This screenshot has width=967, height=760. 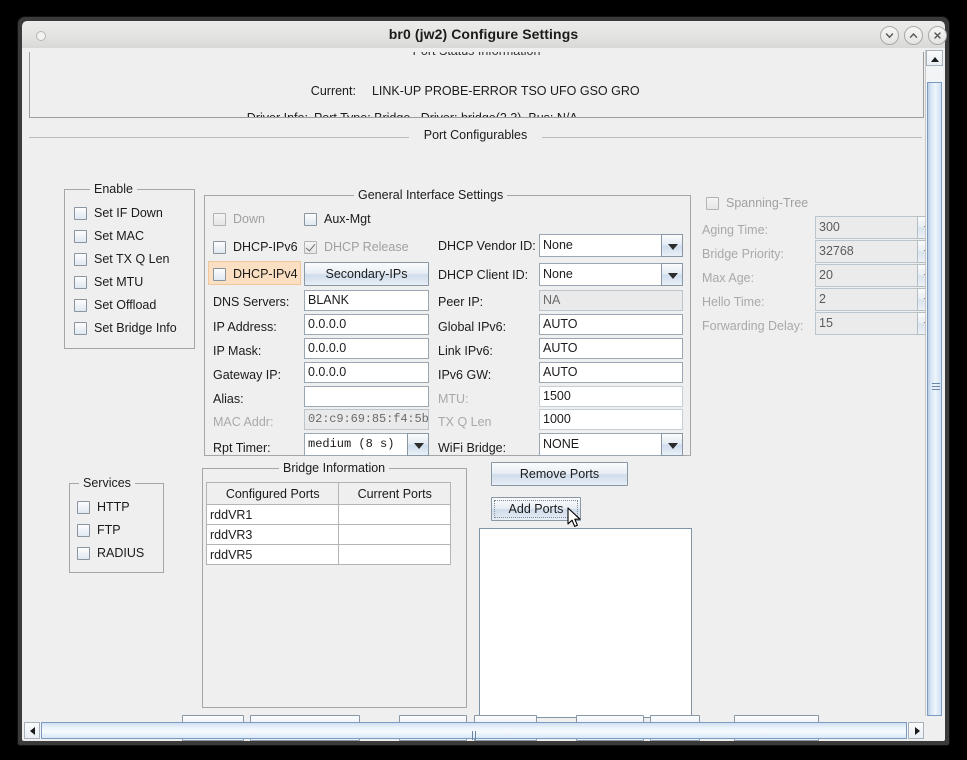 I want to click on input-alias, so click(x=366, y=396).